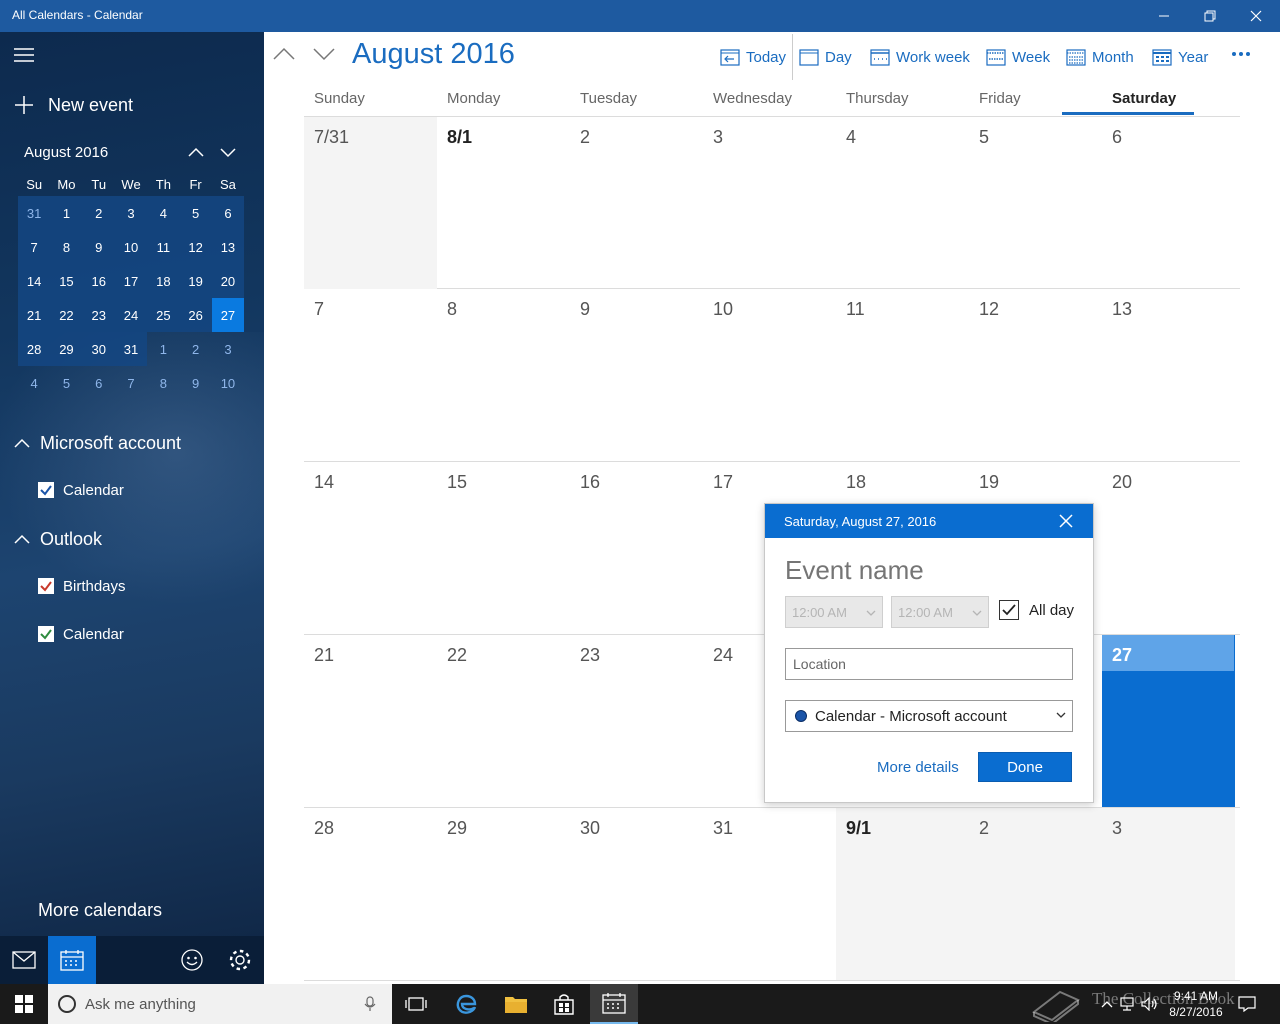  What do you see at coordinates (1035, 203) in the screenshot?
I see `day-cell: 5` at bounding box center [1035, 203].